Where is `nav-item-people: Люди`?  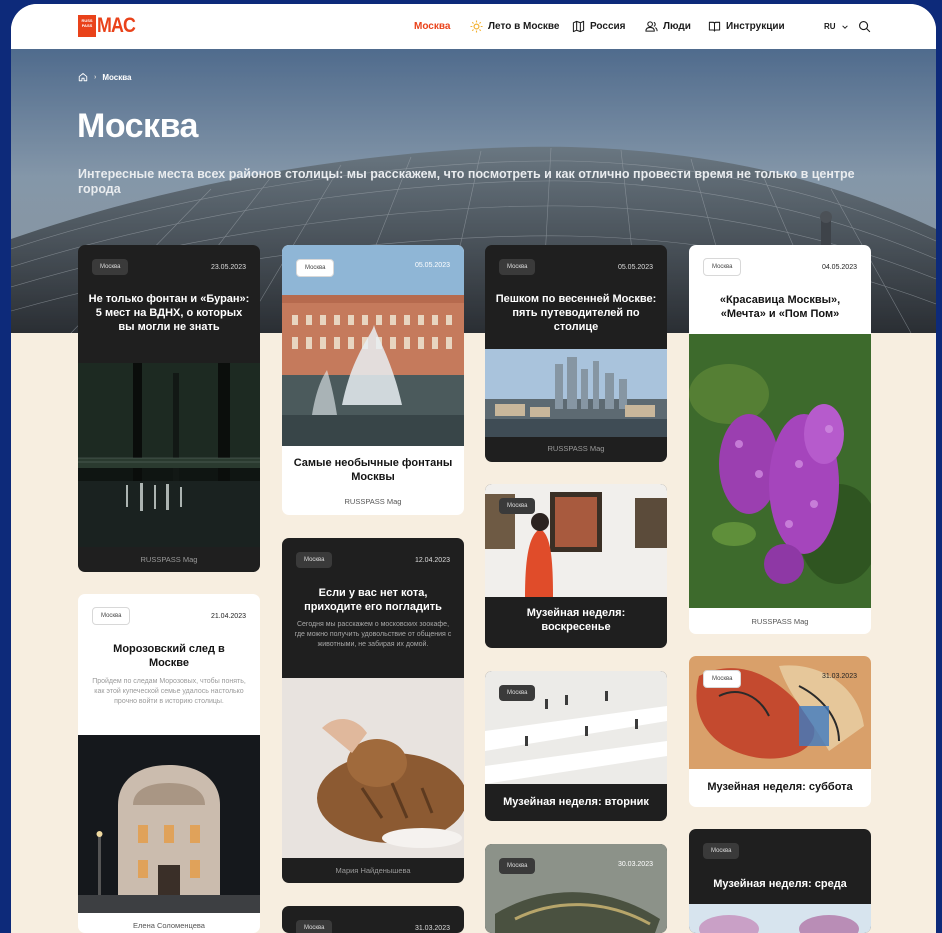
nav-item-people: Люди is located at coordinates (668, 26).